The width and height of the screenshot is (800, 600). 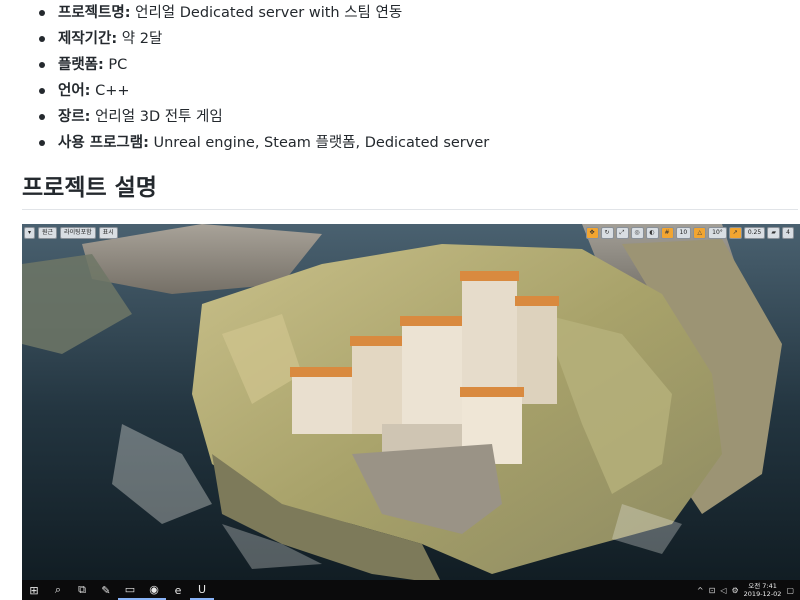 I want to click on clock: 오전 7:41 2019-12-02, so click(x=763, y=590).